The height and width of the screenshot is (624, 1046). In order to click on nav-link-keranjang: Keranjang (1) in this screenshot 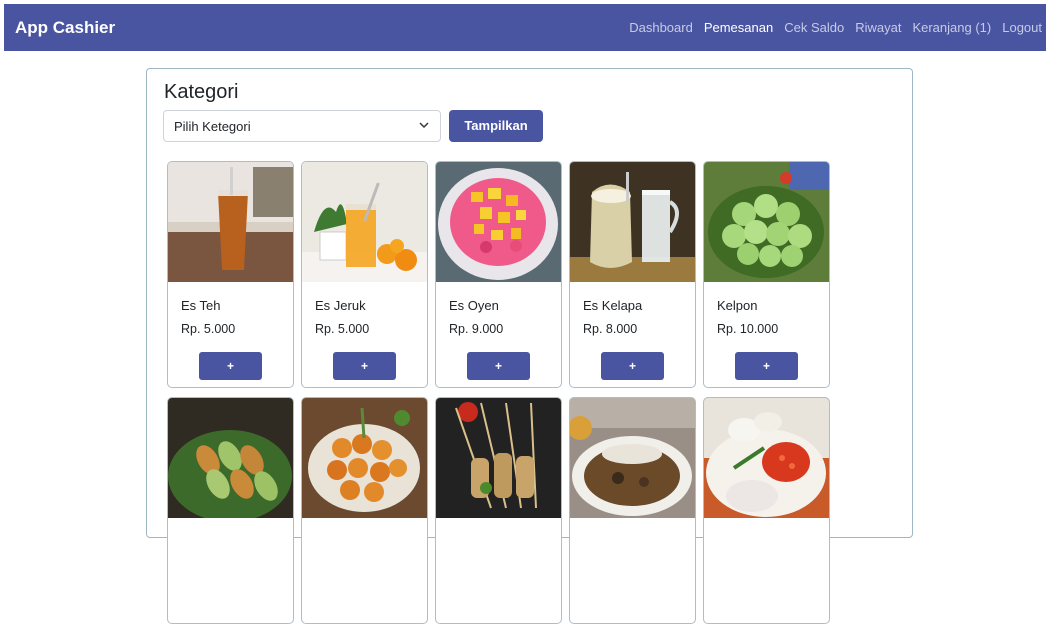, I will do `click(951, 27)`.